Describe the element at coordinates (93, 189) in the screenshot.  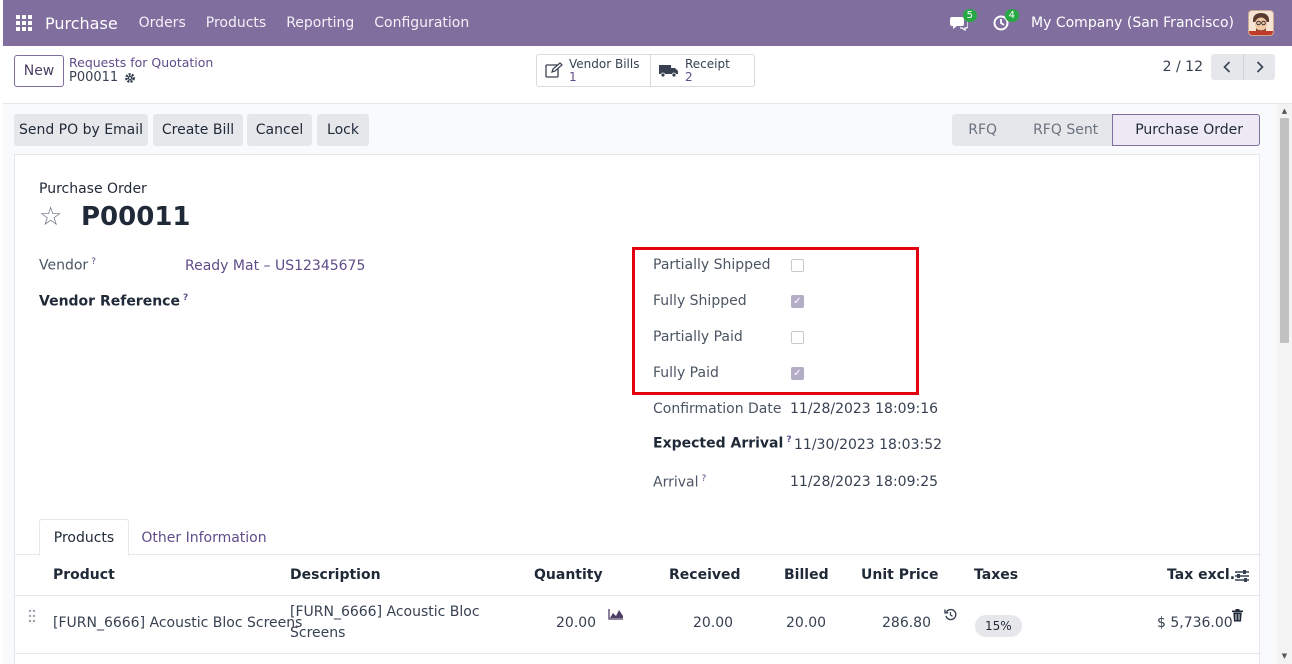
I see `document-type-label: Purchase Order` at that location.